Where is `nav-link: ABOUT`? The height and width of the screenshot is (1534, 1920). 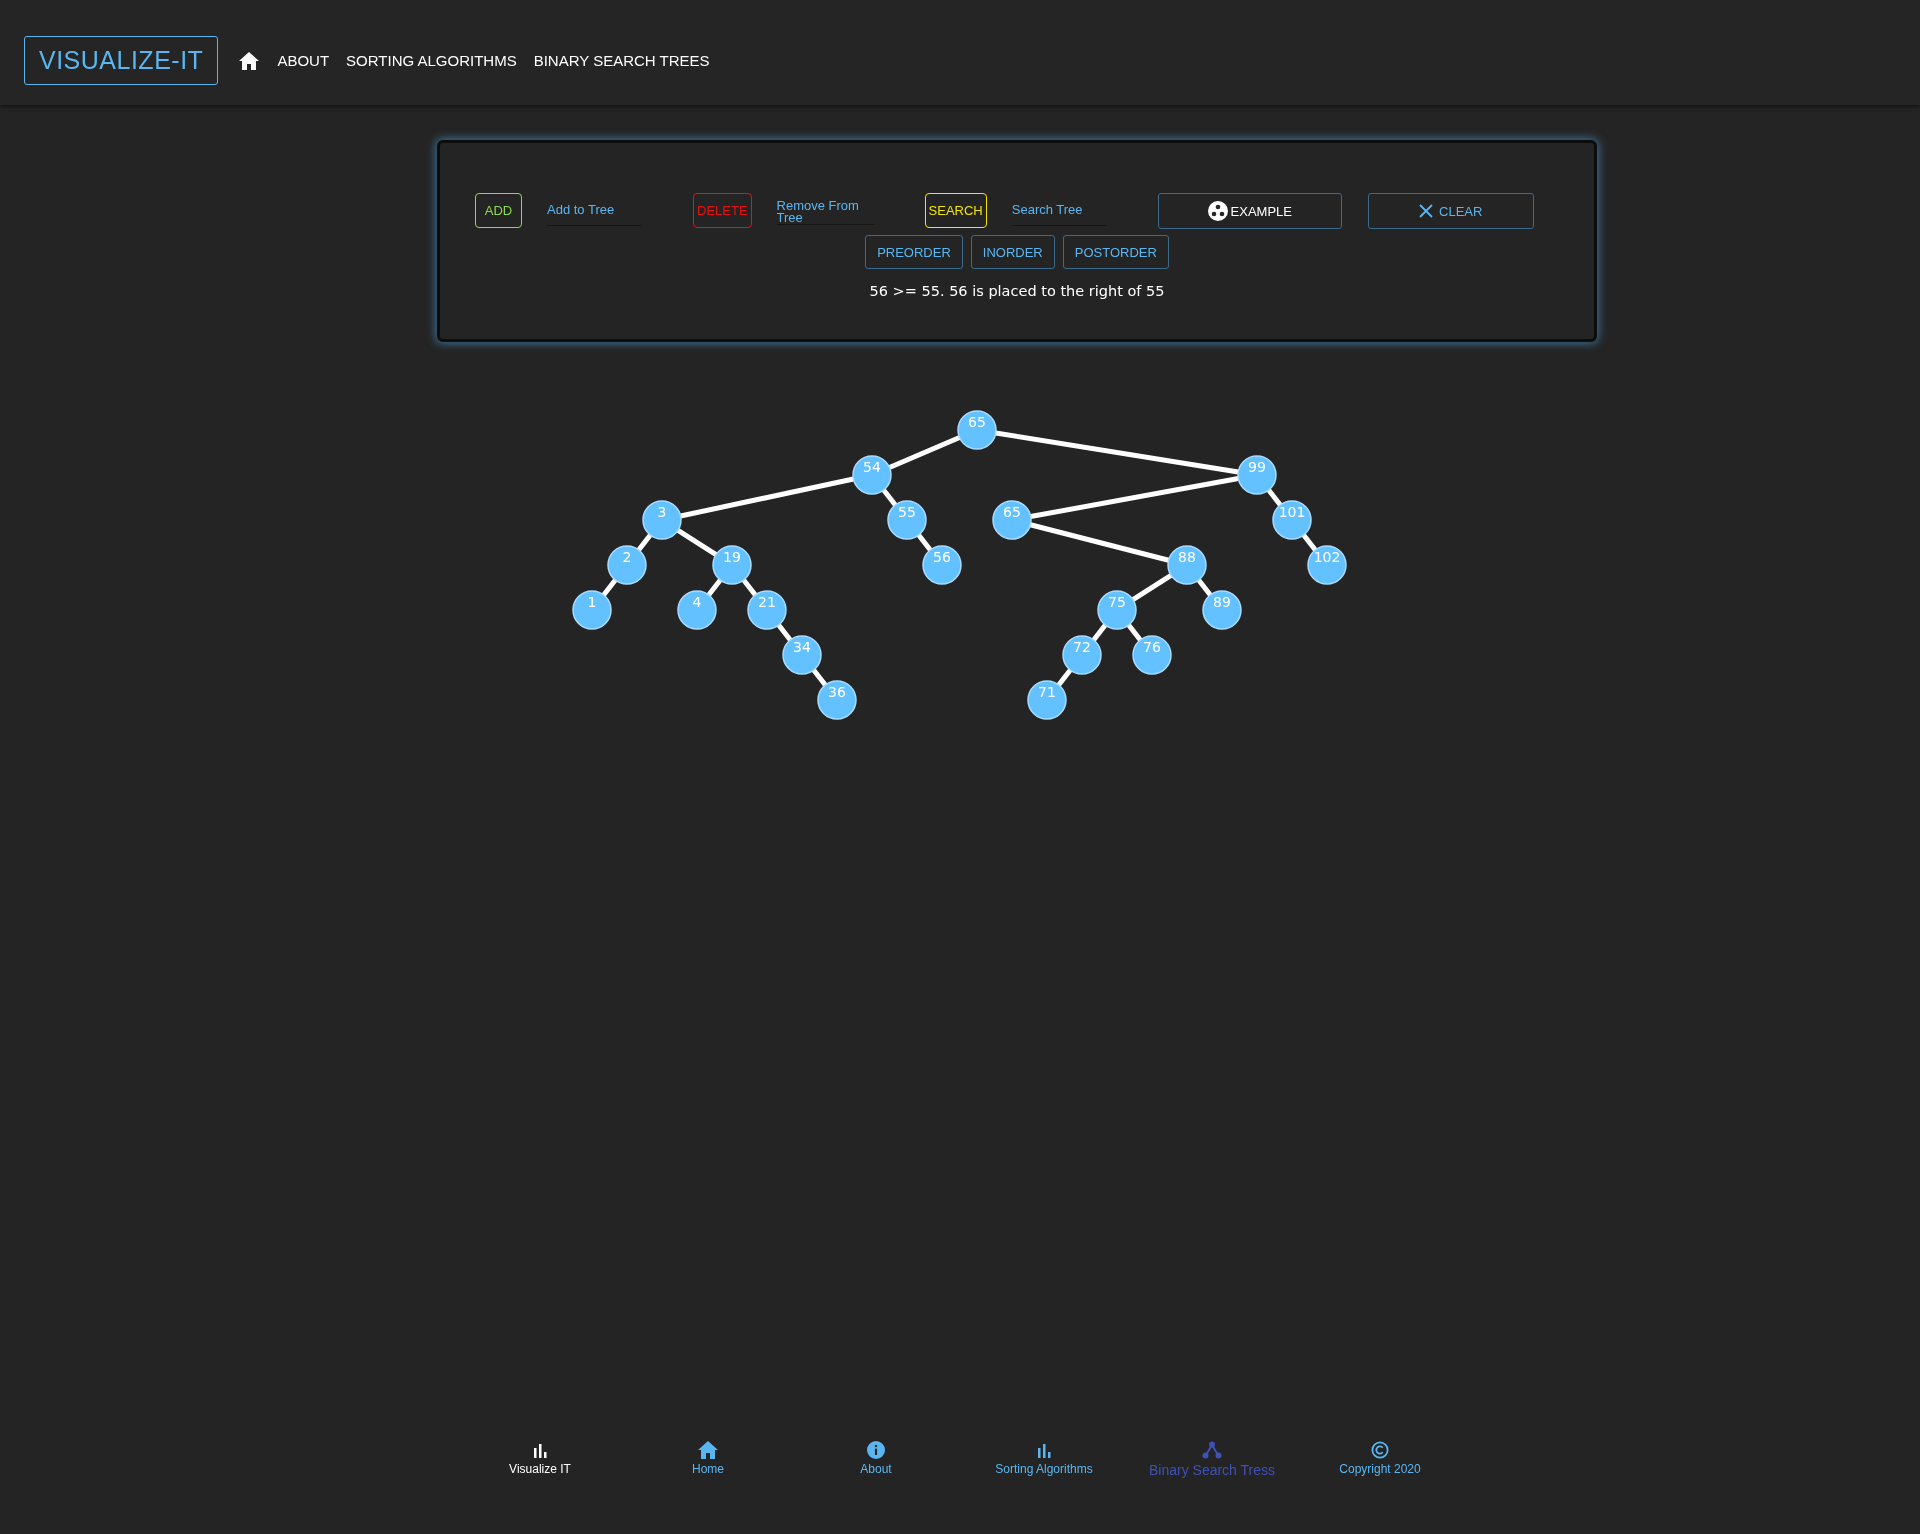 nav-link: ABOUT is located at coordinates (303, 60).